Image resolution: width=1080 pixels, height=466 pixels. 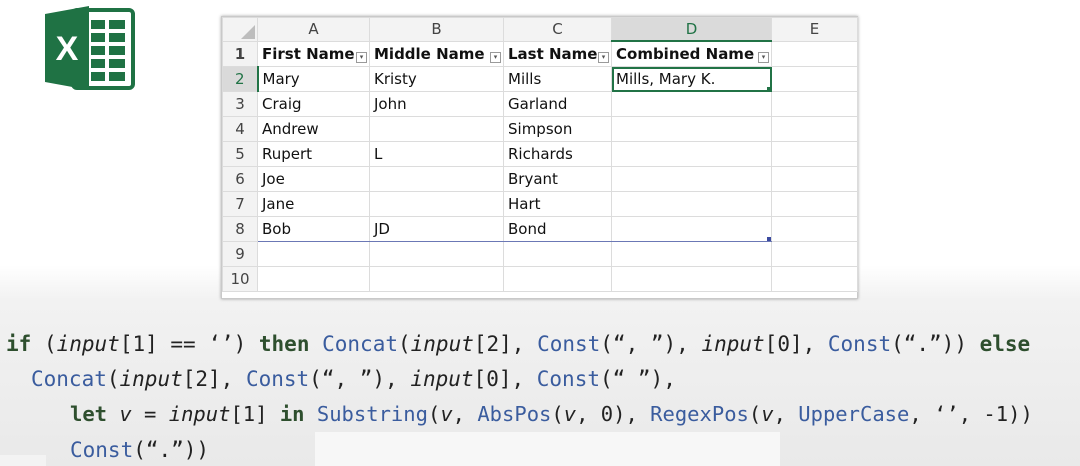 What do you see at coordinates (685, 54) in the screenshot?
I see `header-label: Combined Name` at bounding box center [685, 54].